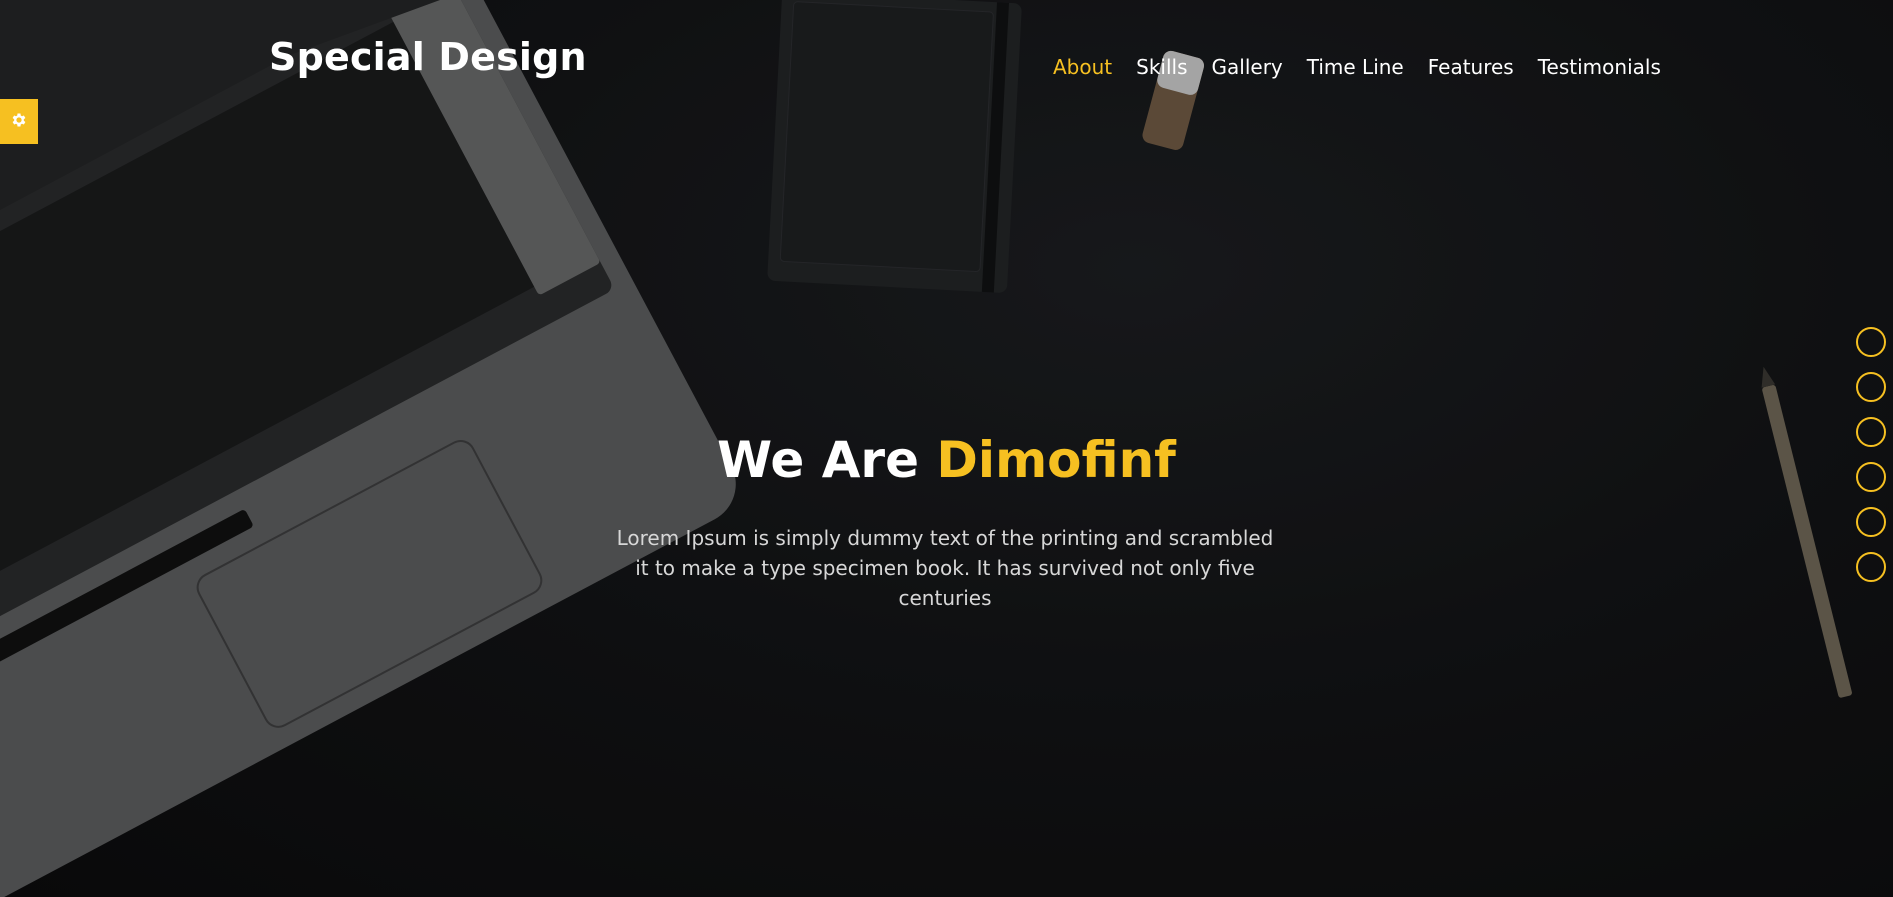  What do you see at coordinates (1871, 522) in the screenshot?
I see `bullet-features` at bounding box center [1871, 522].